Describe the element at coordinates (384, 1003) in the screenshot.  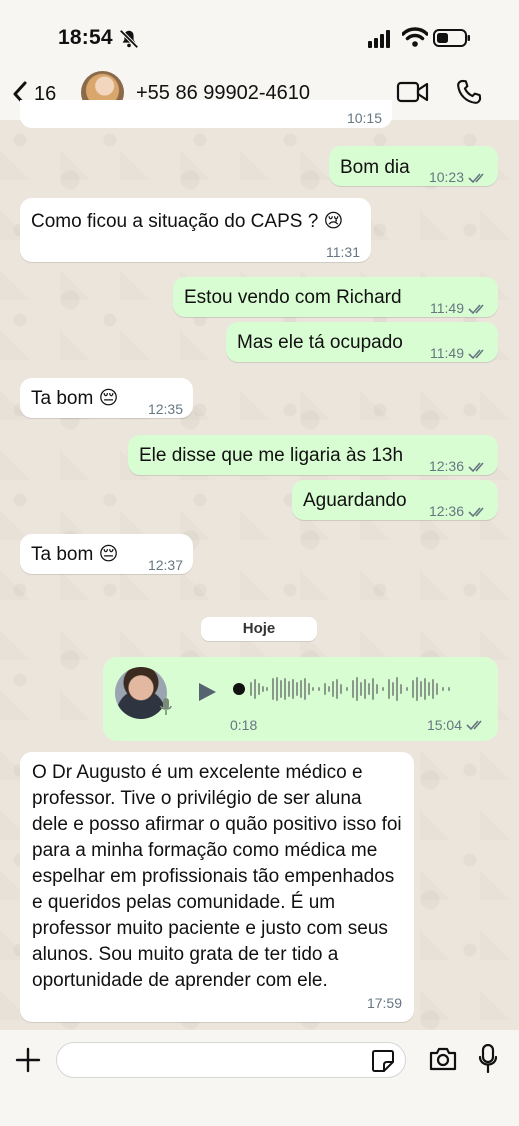
I see `message-time: 17:59` at that location.